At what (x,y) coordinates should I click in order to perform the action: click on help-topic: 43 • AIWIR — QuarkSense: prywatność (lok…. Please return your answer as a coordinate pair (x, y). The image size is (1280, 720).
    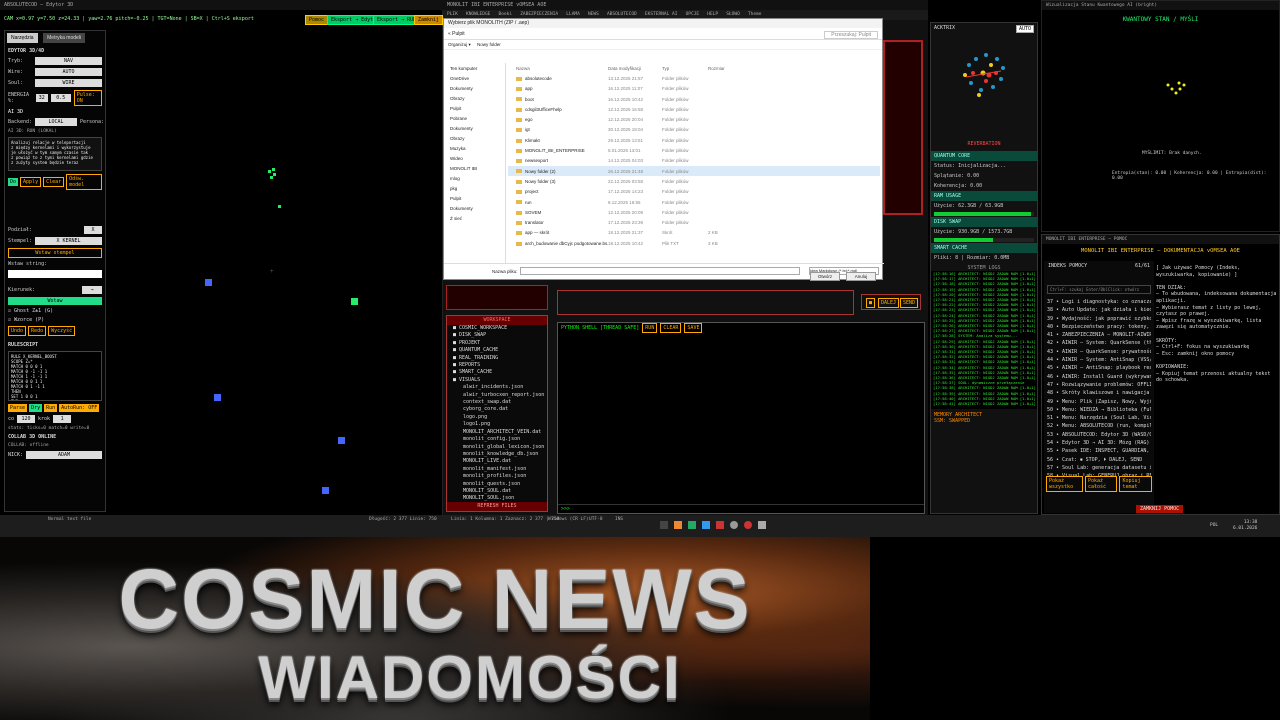
    Looking at the image, I should click on (1099, 352).